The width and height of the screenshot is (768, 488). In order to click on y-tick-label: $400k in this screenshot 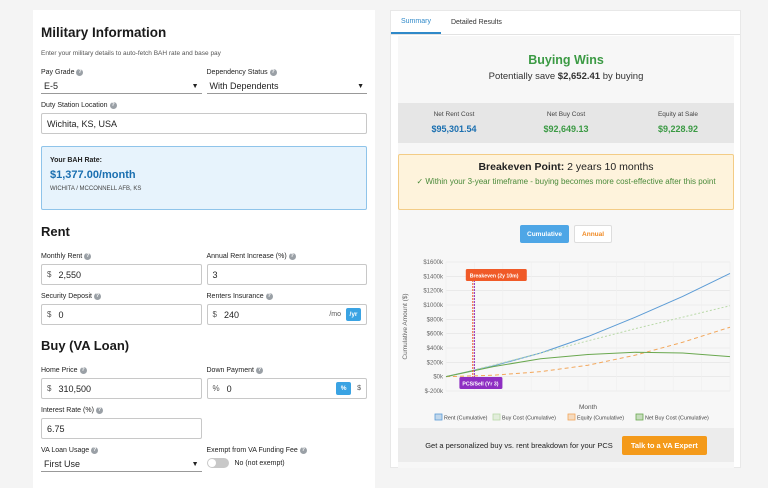, I will do `click(435, 349)`.